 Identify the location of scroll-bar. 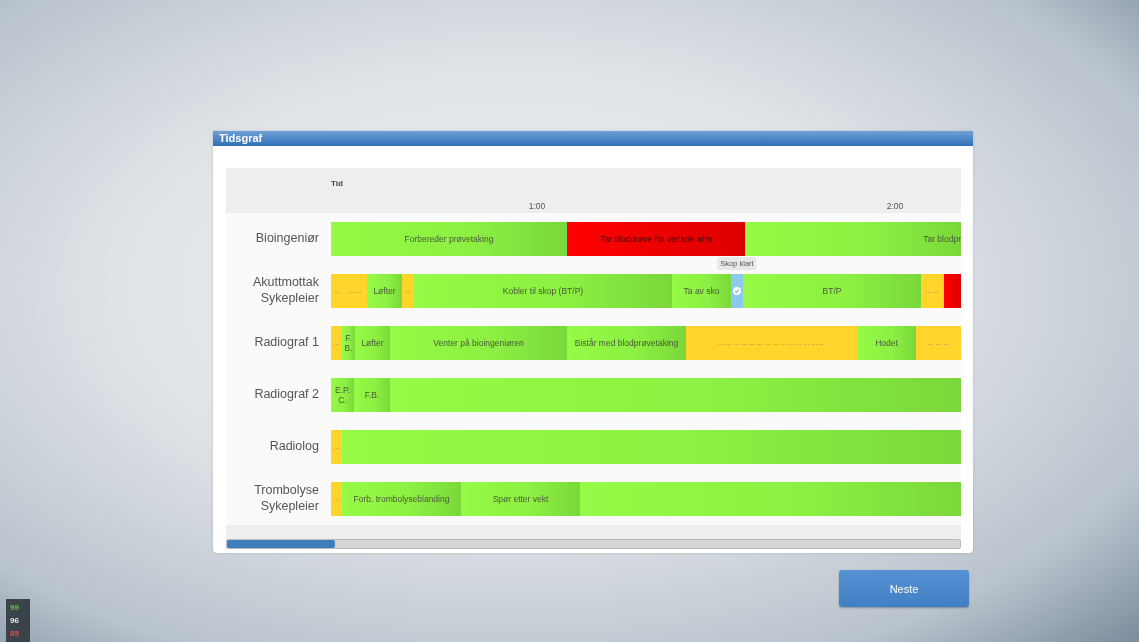
(593, 544).